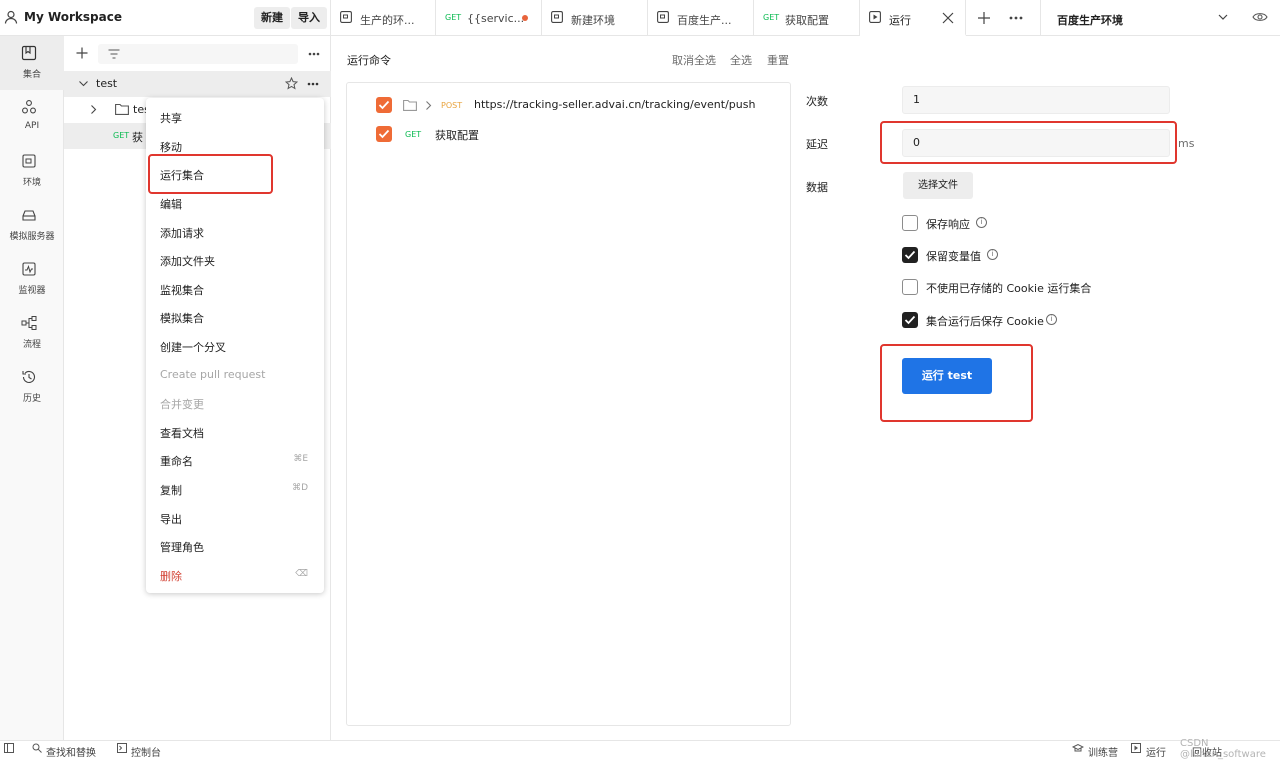 The height and width of the screenshot is (760, 1280). What do you see at coordinates (235, 546) in the screenshot?
I see `menu-item-manage-roles: 管理角色` at bounding box center [235, 546].